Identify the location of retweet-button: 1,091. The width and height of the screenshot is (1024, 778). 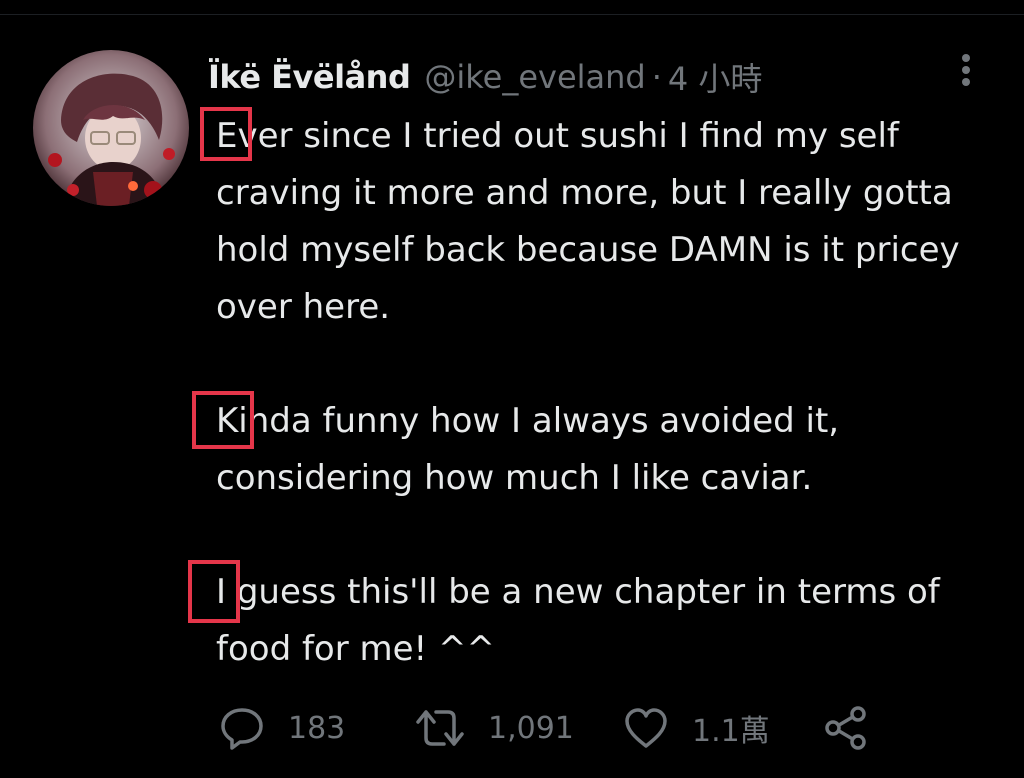
(494, 728).